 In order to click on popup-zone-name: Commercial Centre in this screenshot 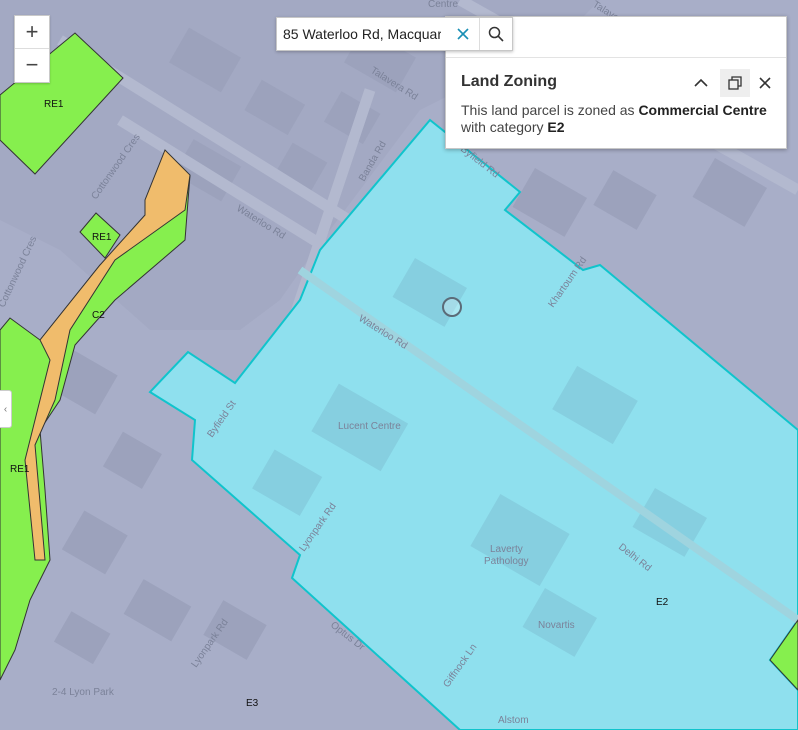, I will do `click(702, 110)`.